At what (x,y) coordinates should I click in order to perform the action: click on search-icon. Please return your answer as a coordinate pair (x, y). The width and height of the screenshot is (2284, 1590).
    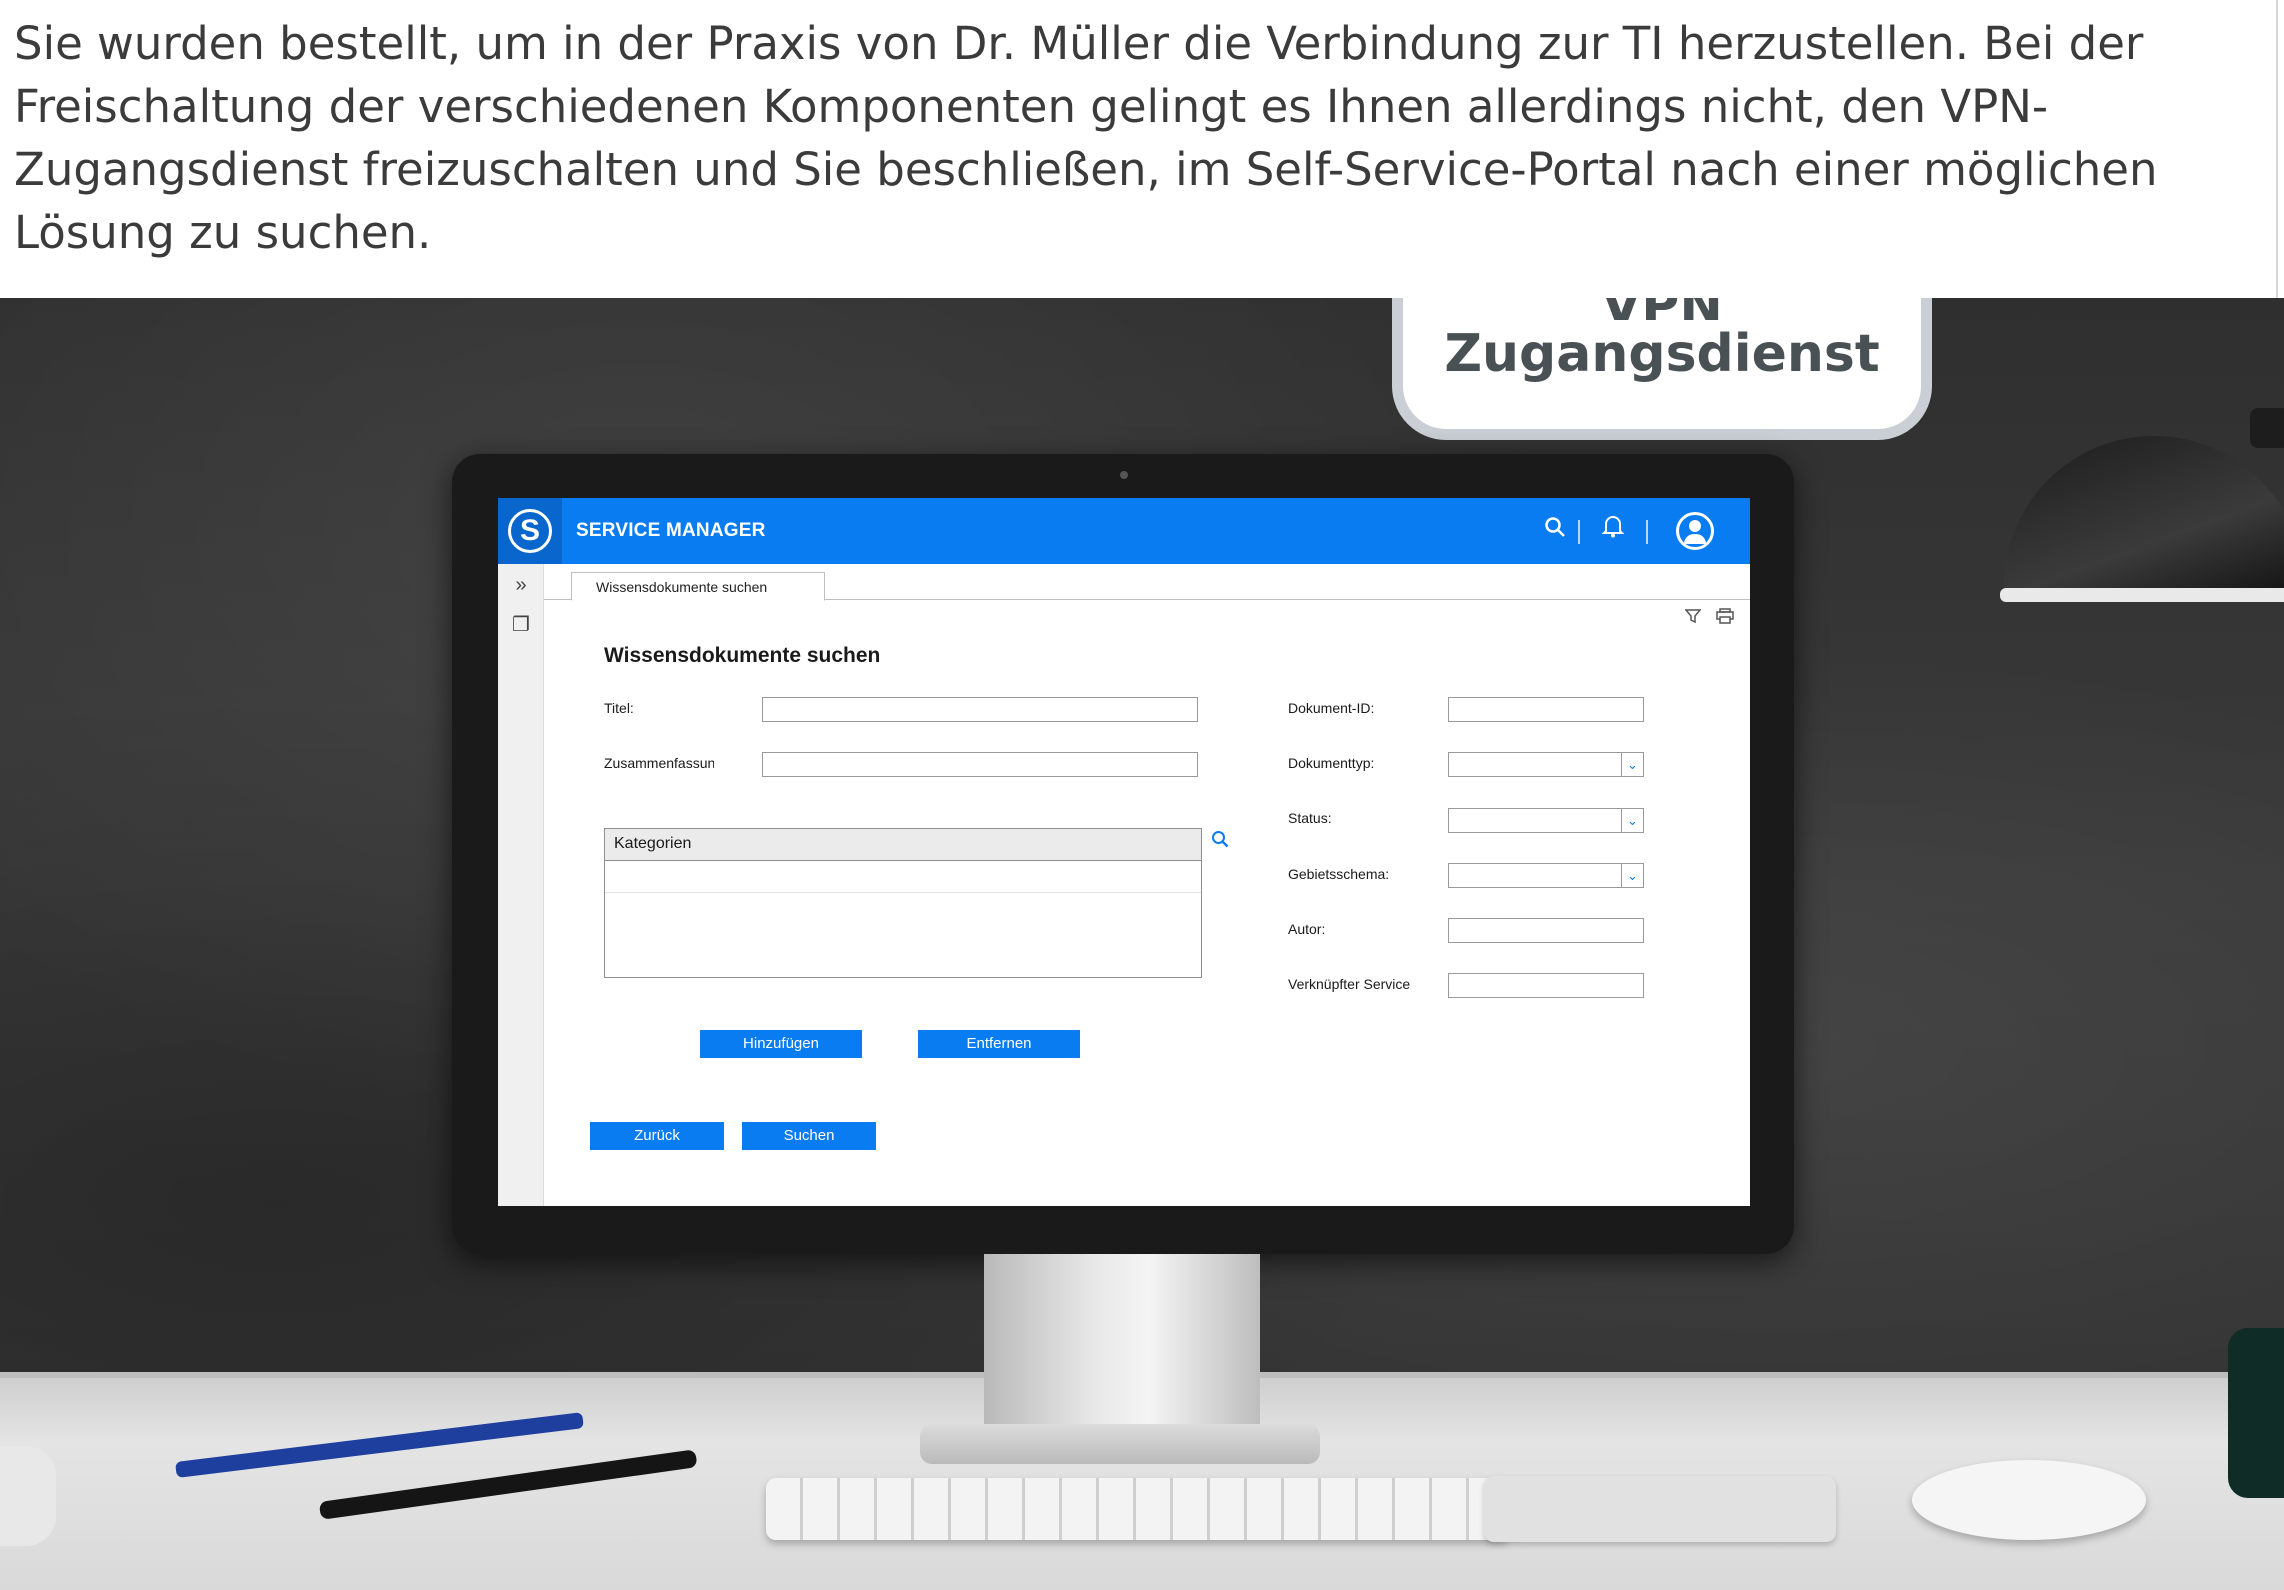
    Looking at the image, I should click on (1555, 531).